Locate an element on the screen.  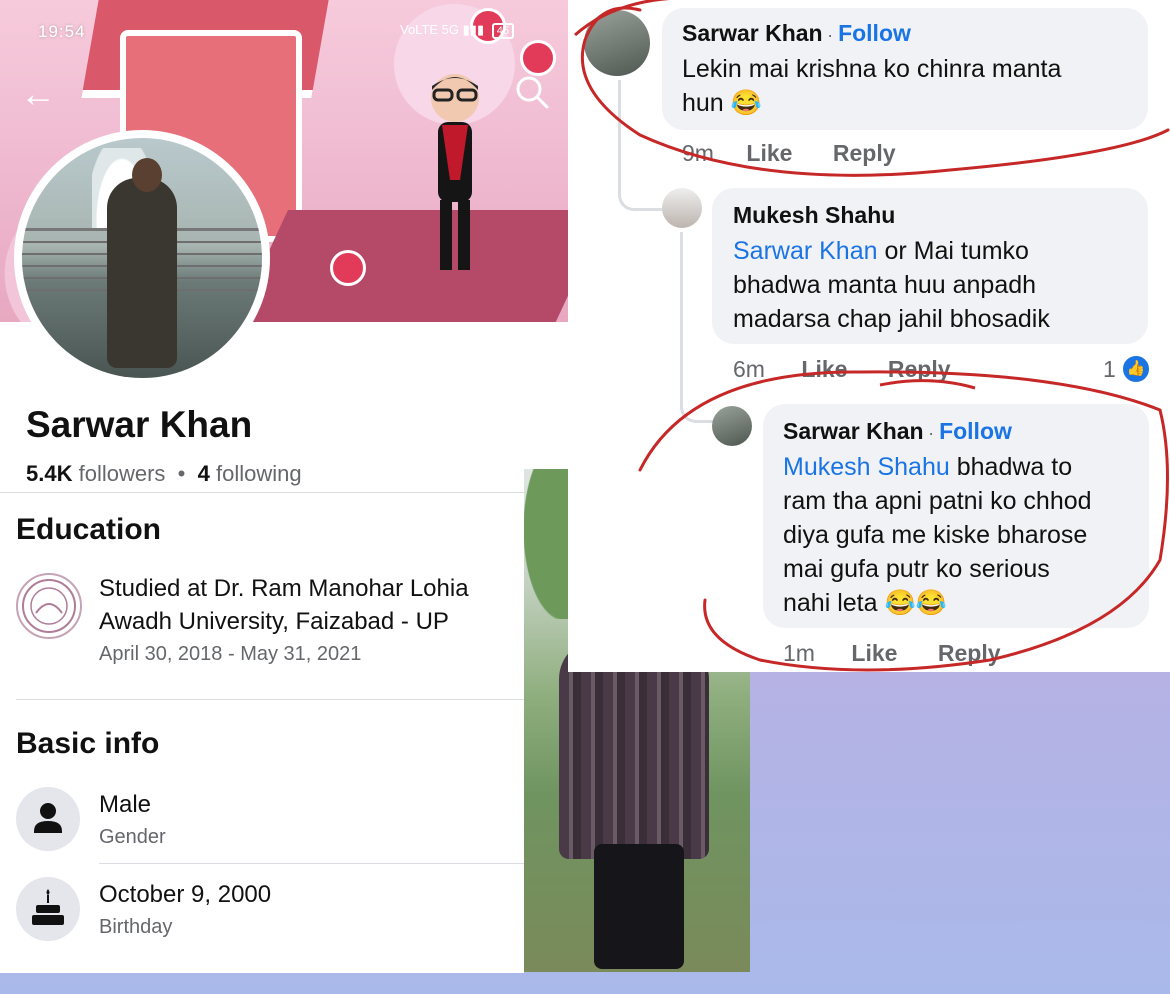
birthday-icon-wrap is located at coordinates (48, 909).